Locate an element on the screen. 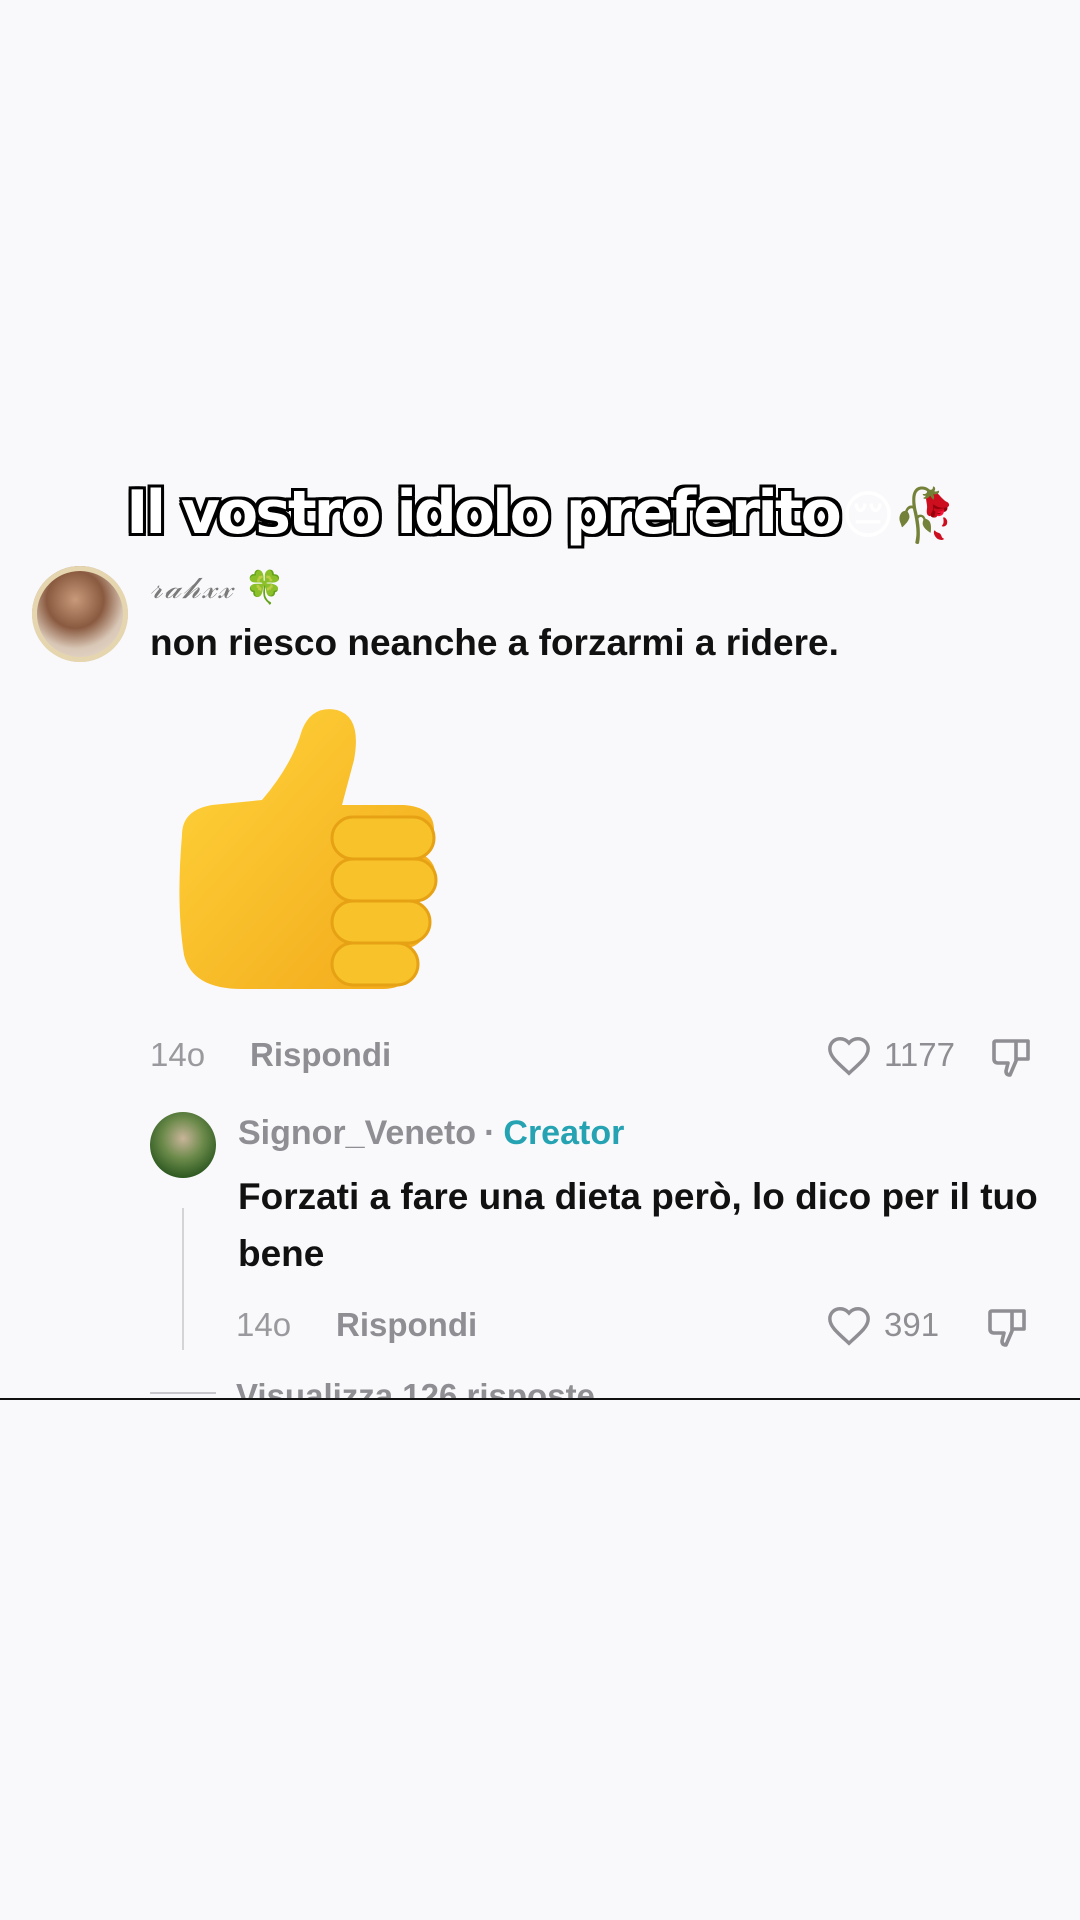 The image size is (1080, 1920). view-replies-link: Visualizza 126 risposte ⌄ is located at coordinates (434, 1387).